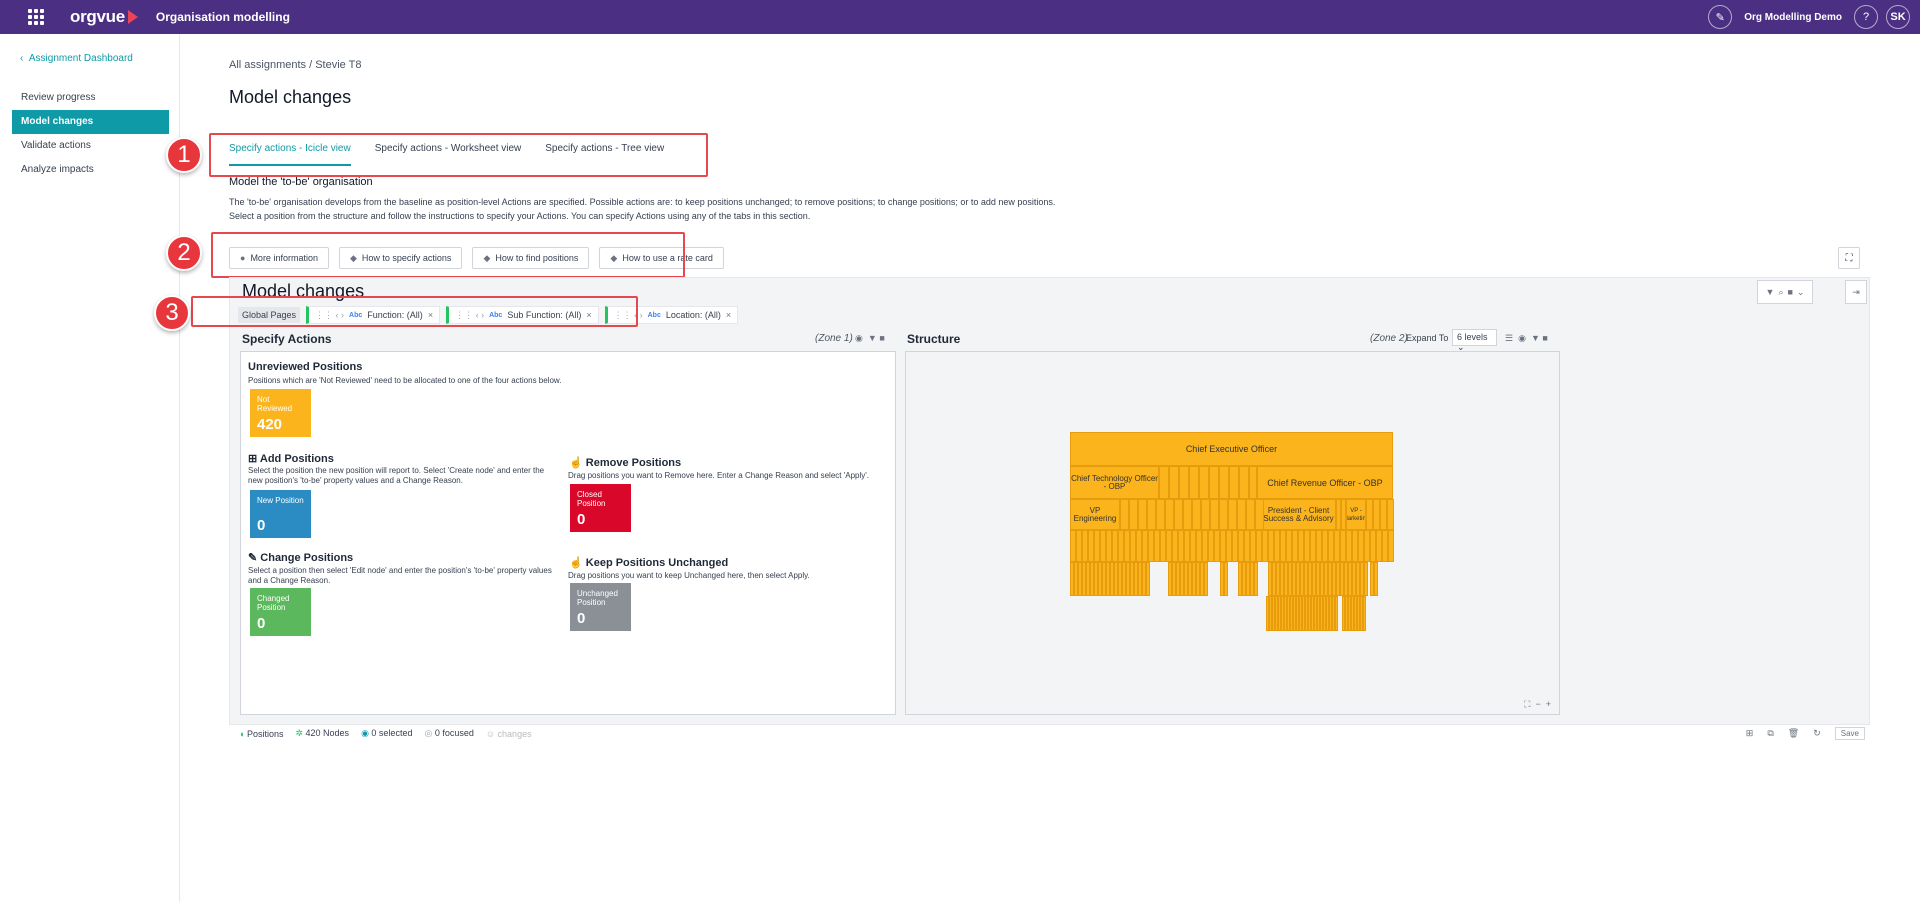  Describe the element at coordinates (1548, 704) in the screenshot. I see `zoom-in-icon: +` at that location.